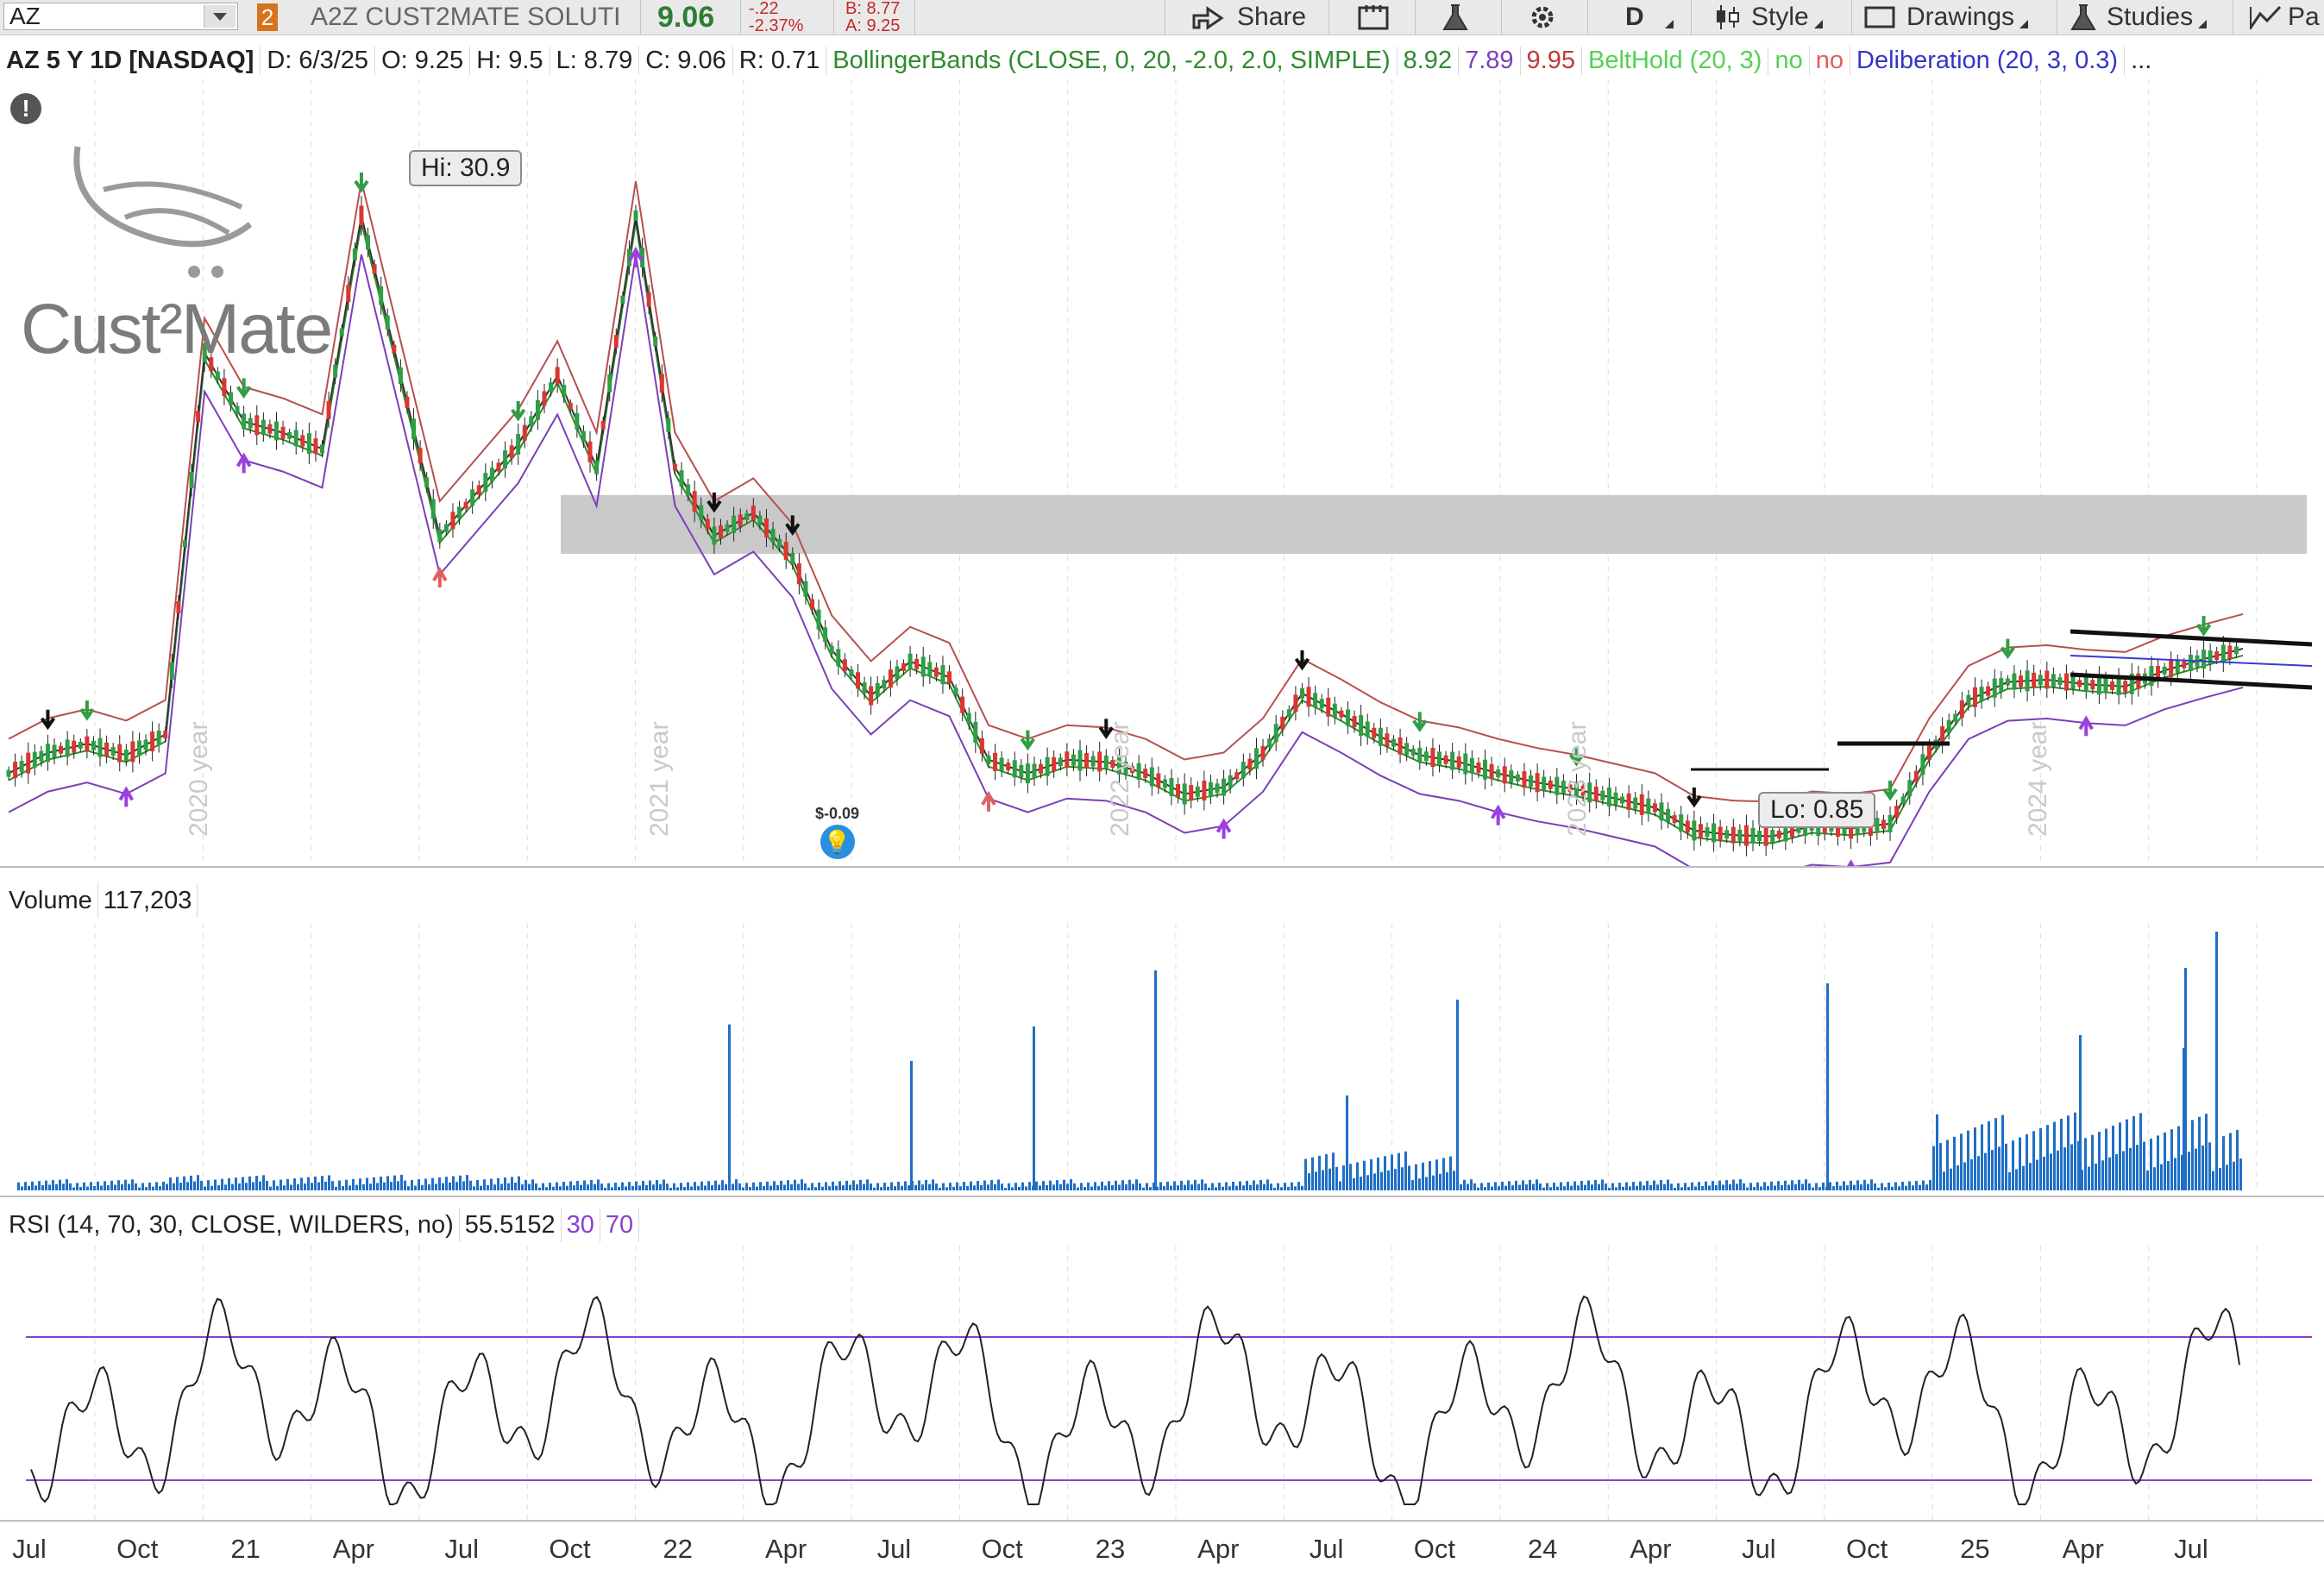 This screenshot has width=2324, height=1582. Describe the element at coordinates (1272, 17) in the screenshot. I see `share-label: Share` at that location.